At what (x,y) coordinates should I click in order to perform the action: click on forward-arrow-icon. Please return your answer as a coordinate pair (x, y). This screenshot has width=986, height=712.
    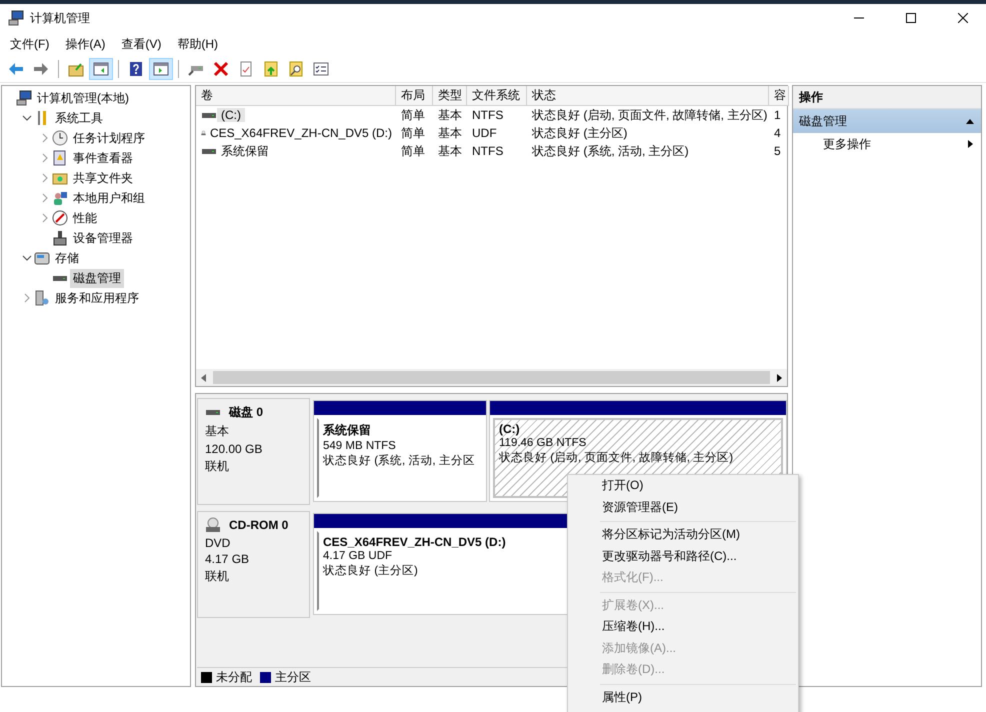
    Looking at the image, I should click on (41, 69).